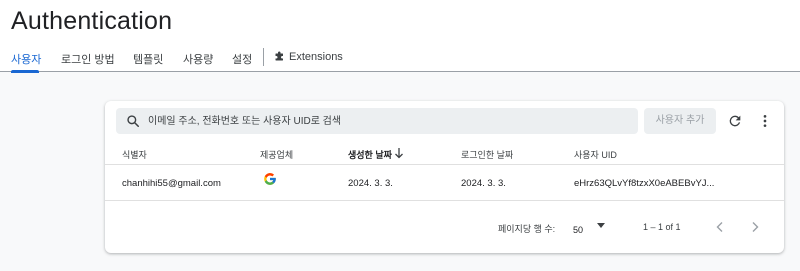 This screenshot has height=271, width=800. I want to click on sort-arrow-down-icon, so click(399, 153).